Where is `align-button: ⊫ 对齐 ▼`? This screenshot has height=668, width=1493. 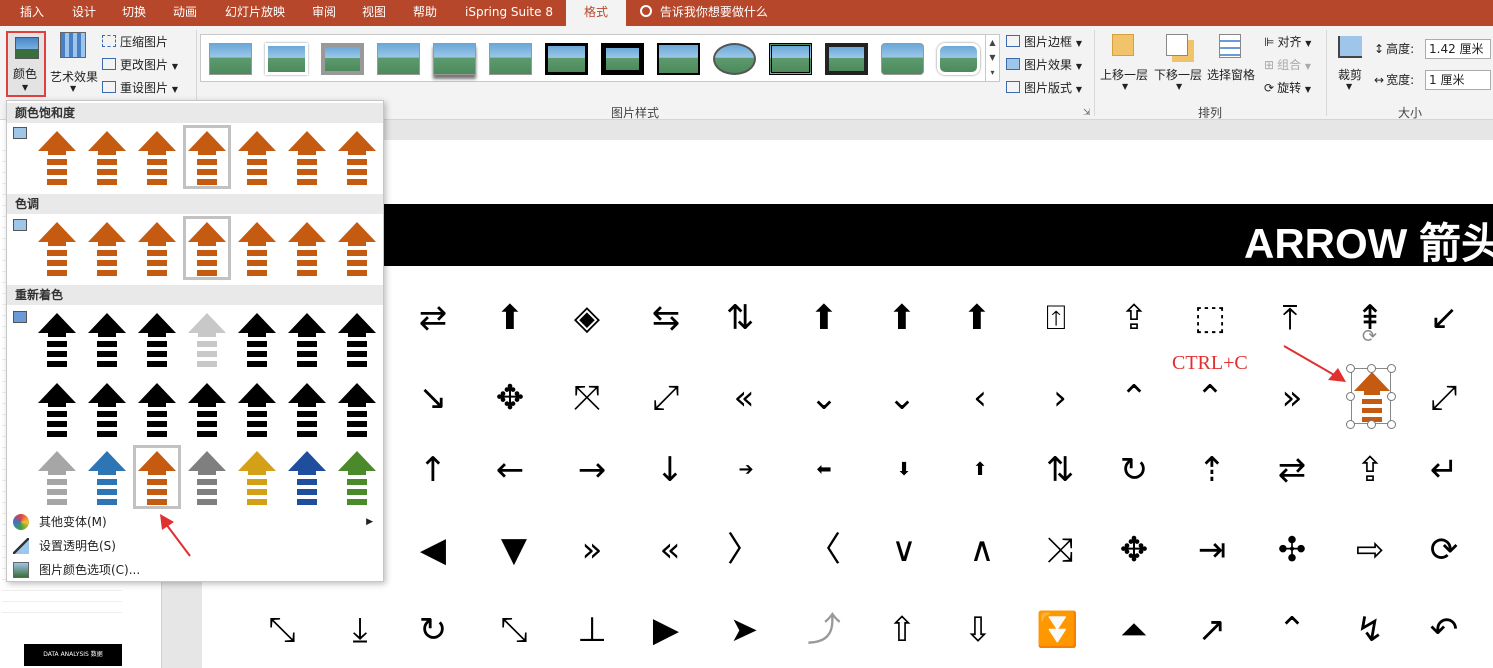 align-button: ⊫ 对齐 ▼ is located at coordinates (1287, 41).